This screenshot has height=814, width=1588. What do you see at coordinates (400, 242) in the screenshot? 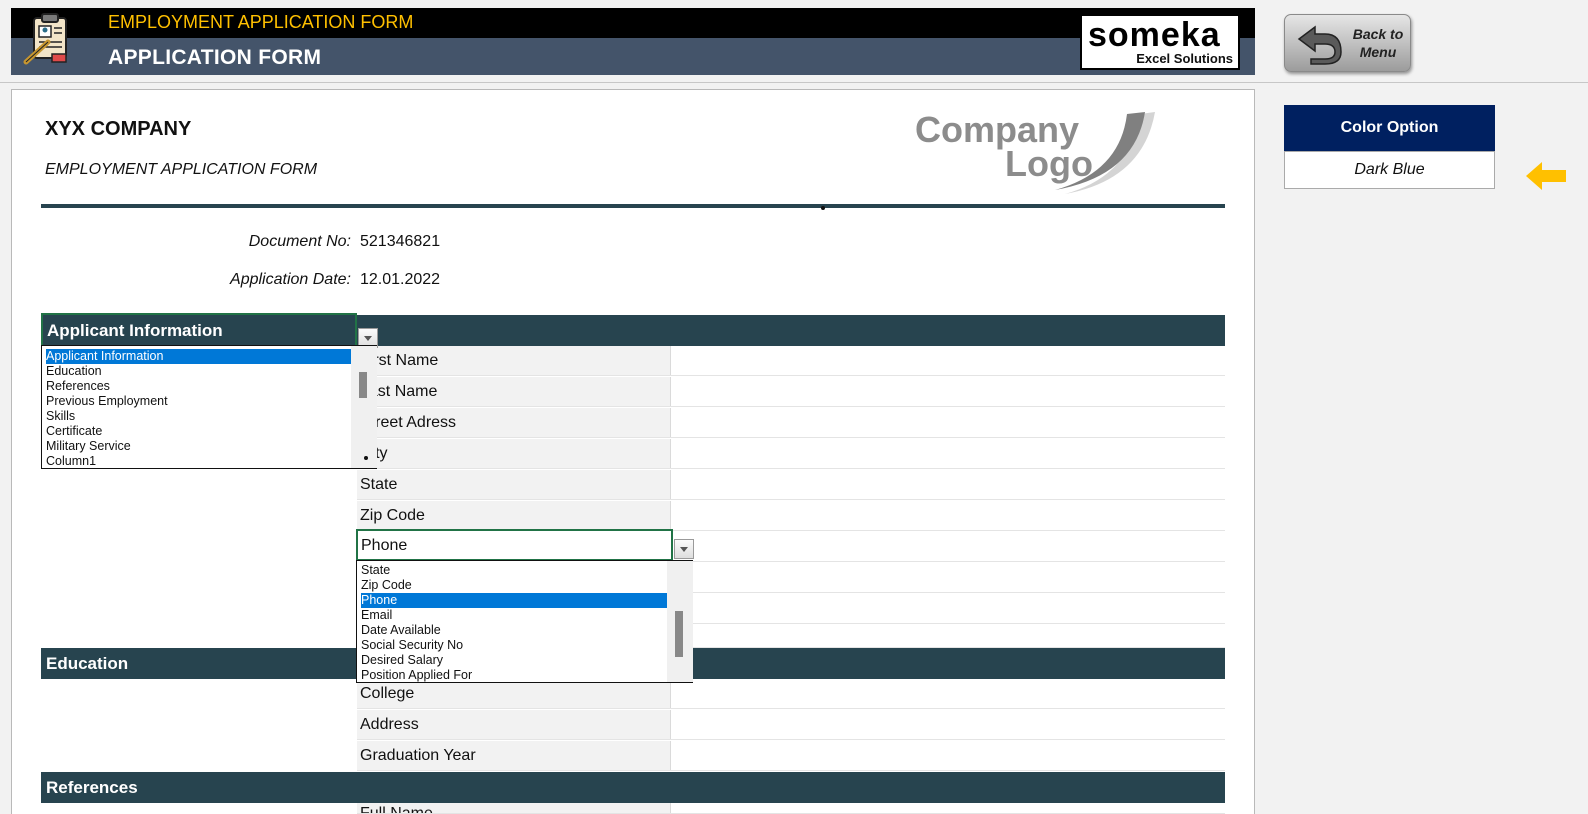
I see `document-no-value: 521346821` at bounding box center [400, 242].